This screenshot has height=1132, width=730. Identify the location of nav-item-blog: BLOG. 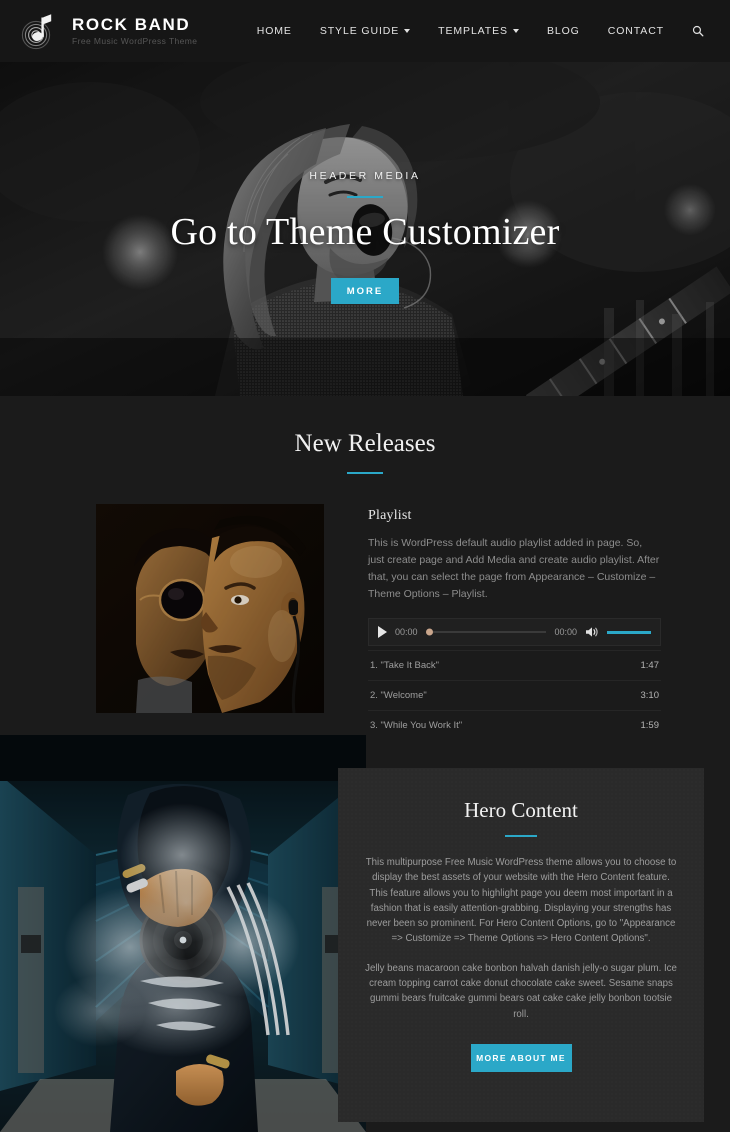
(563, 31).